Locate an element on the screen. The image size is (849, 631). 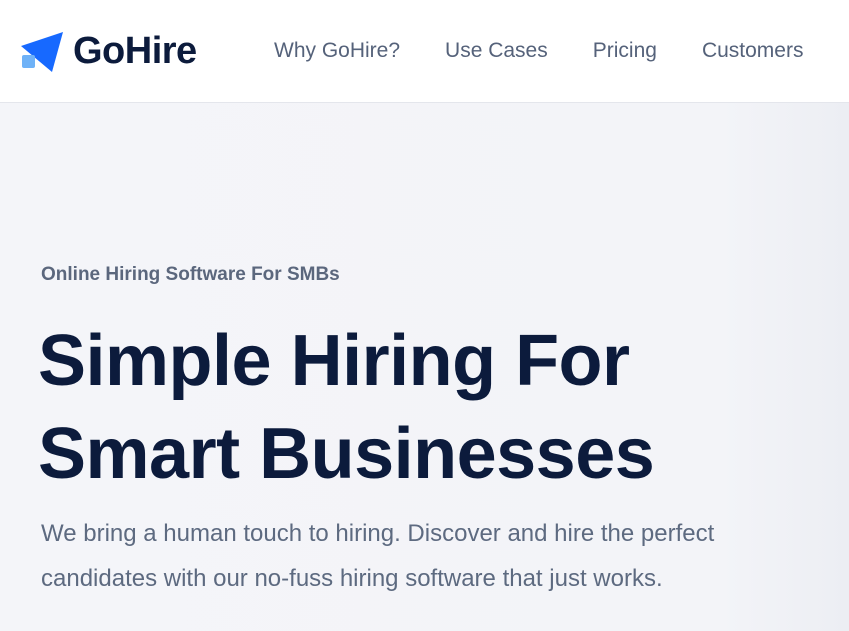
brand-name: GoHire is located at coordinates (135, 51).